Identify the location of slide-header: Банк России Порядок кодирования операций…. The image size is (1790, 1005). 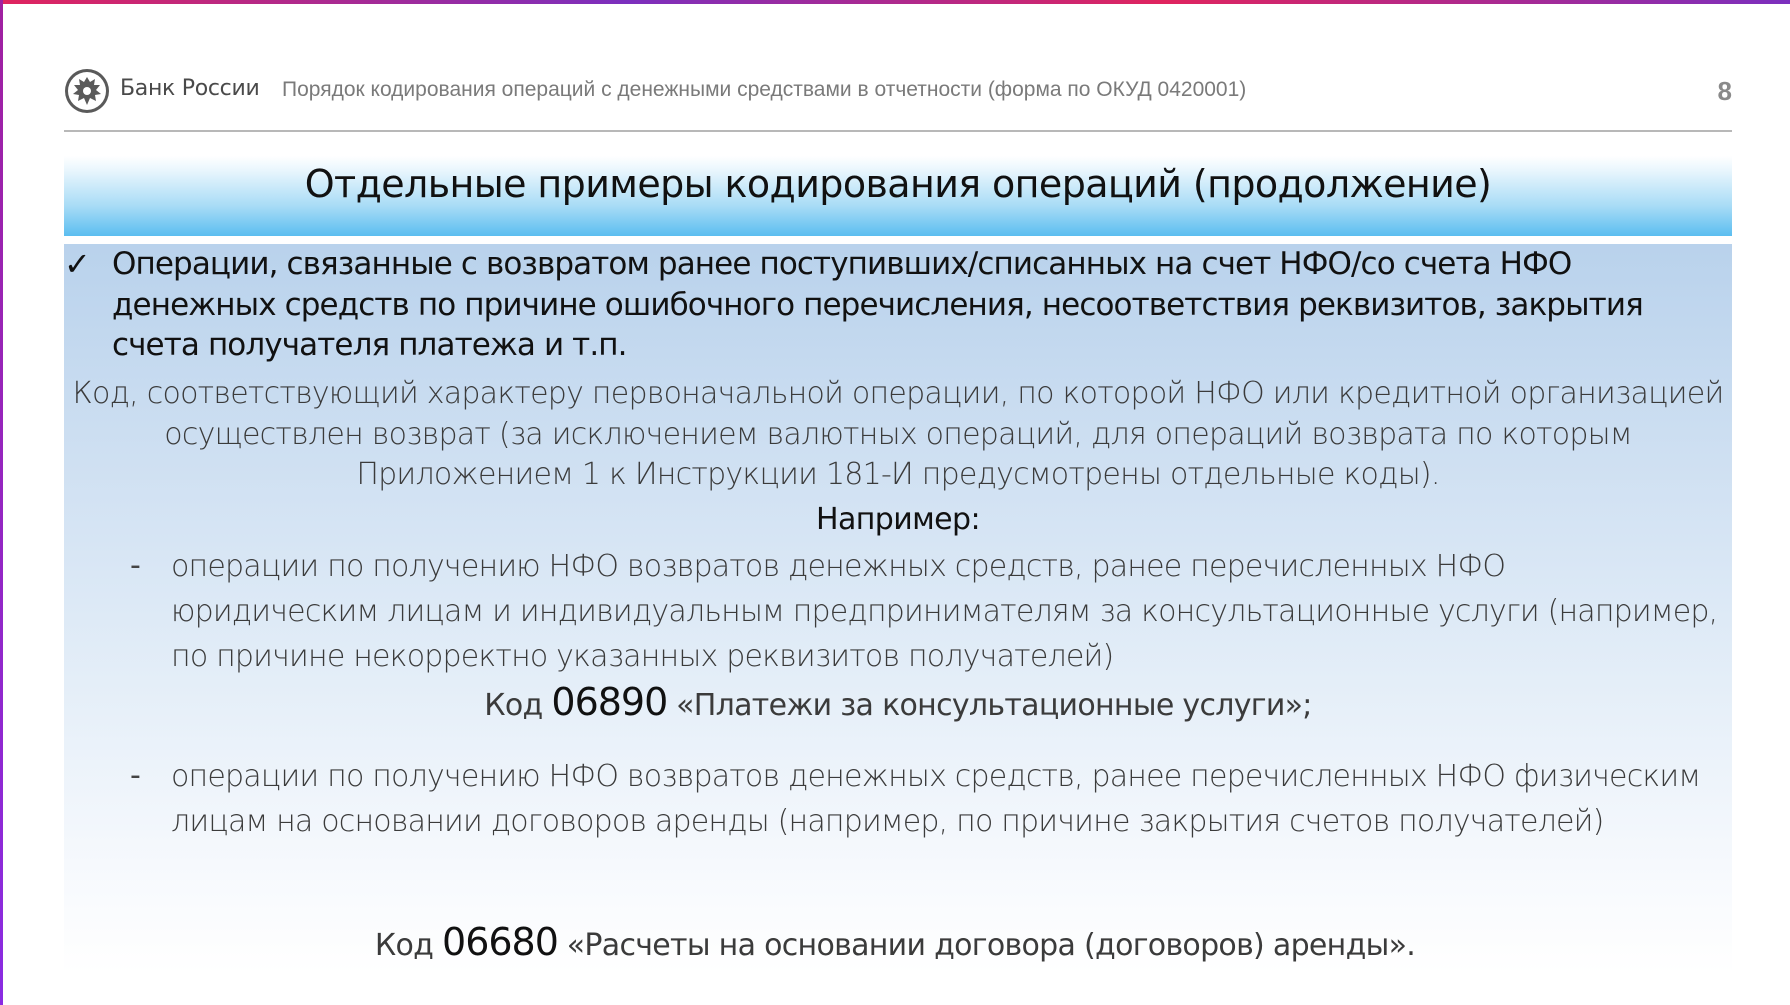
(898, 92).